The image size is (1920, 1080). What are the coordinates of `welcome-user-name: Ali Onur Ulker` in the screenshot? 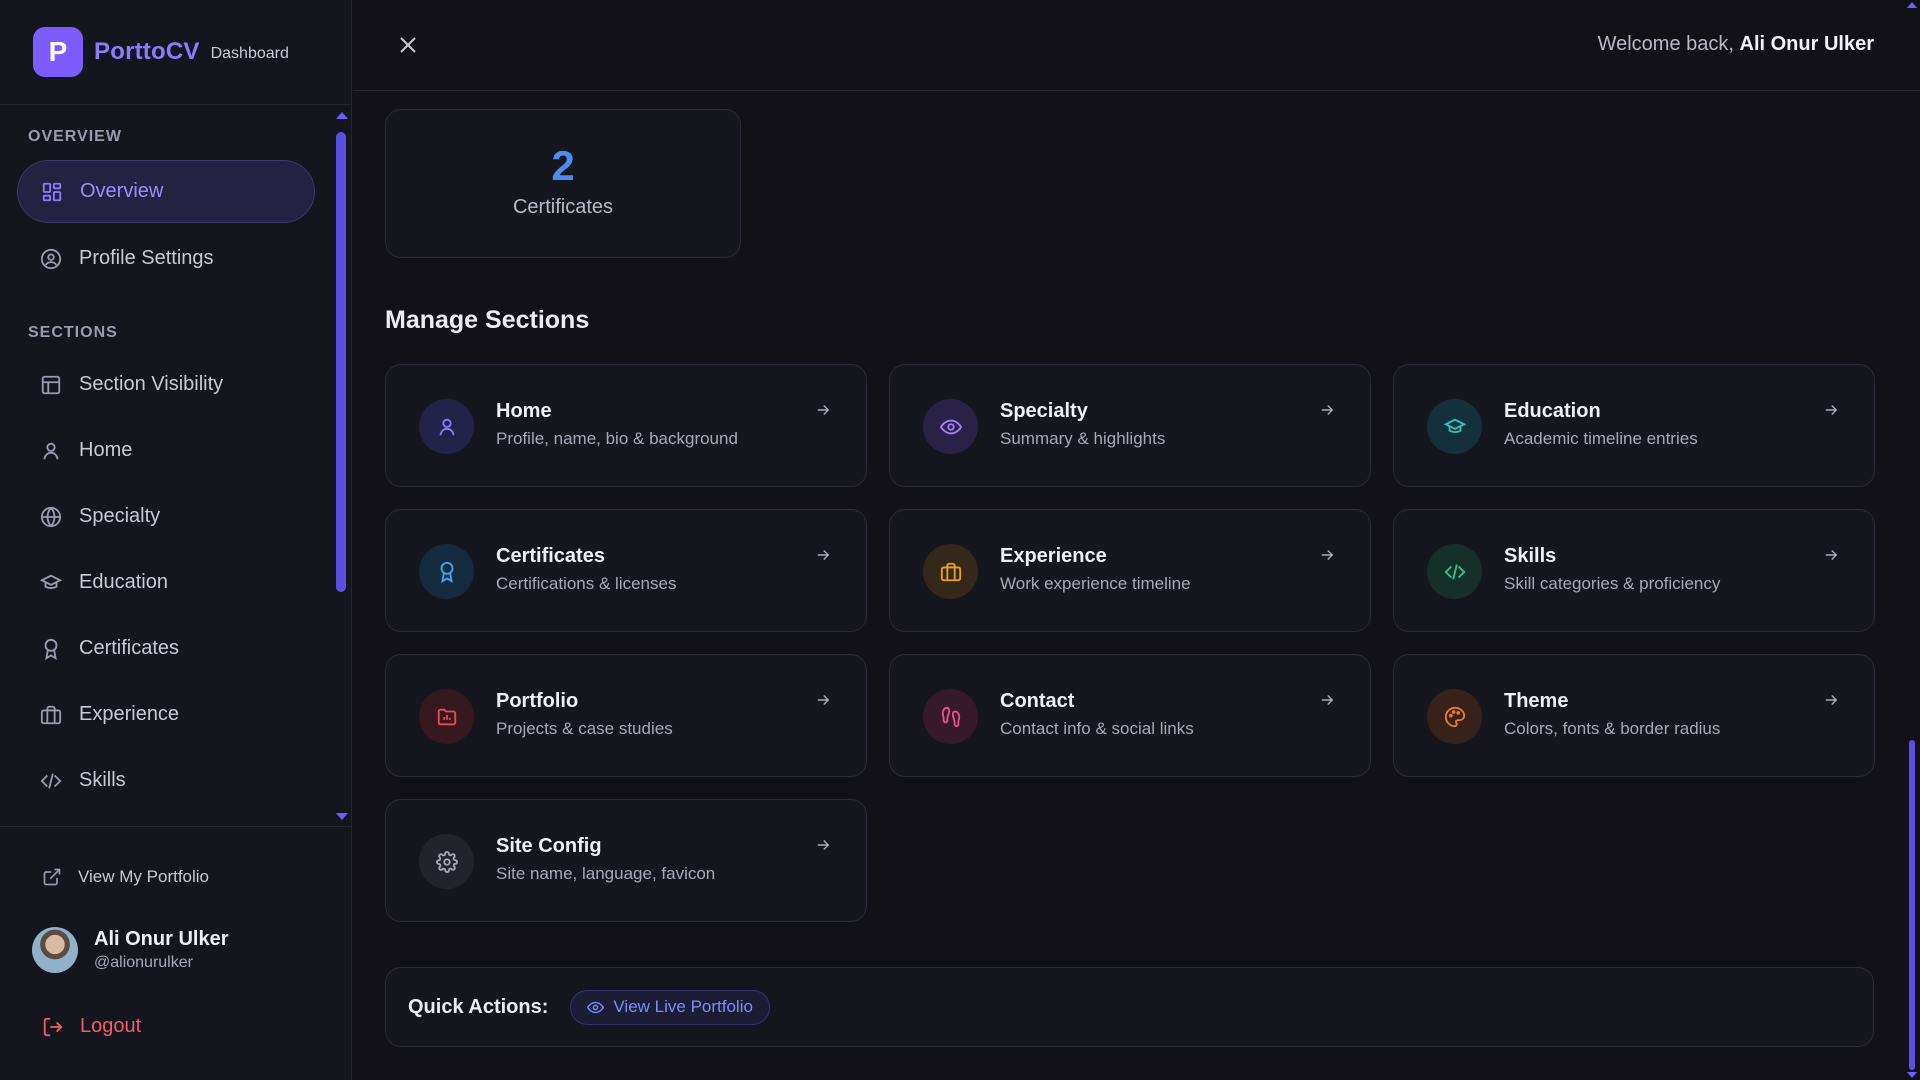 It's located at (1806, 44).